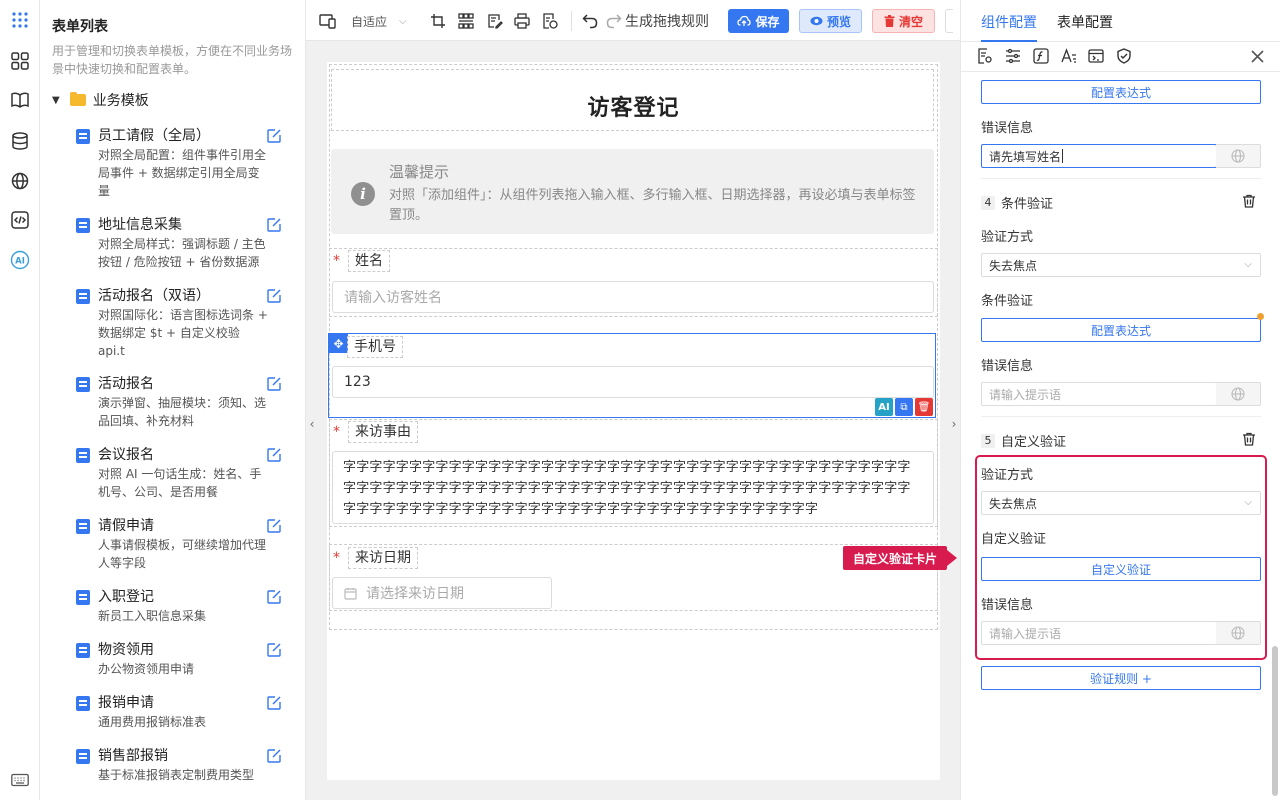  What do you see at coordinates (1099, 394) in the screenshot?
I see `error-info-input-2: 请输入提示语` at bounding box center [1099, 394].